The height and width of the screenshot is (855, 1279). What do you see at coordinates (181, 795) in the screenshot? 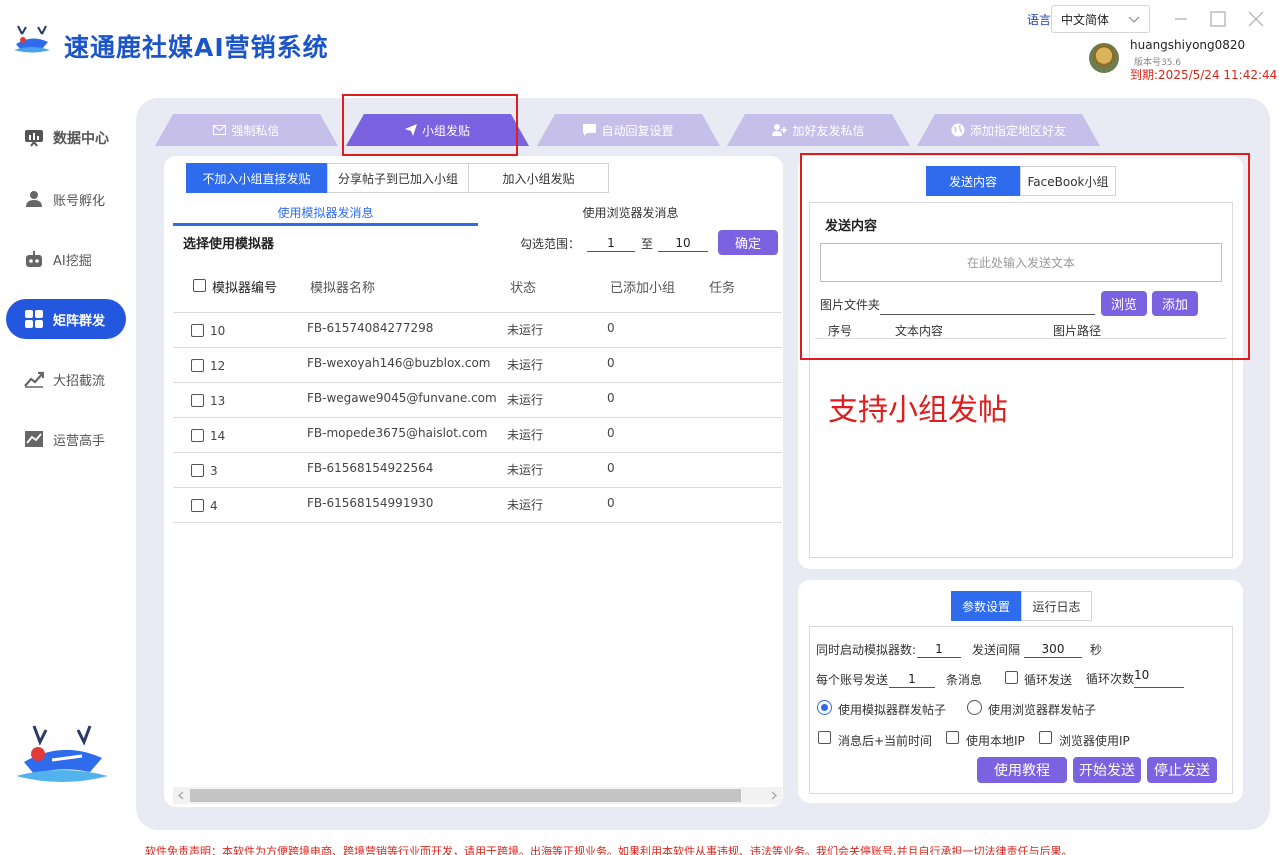
I see `scroll-left-icon` at bounding box center [181, 795].